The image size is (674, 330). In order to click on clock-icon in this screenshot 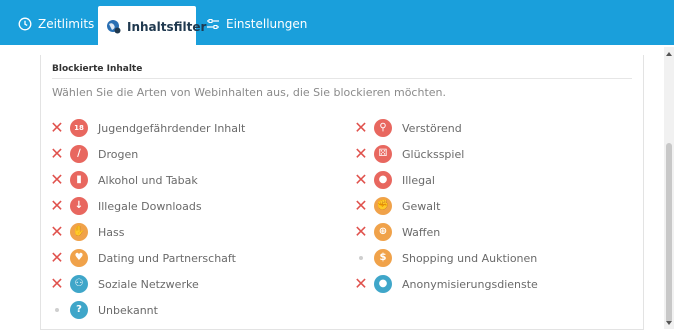, I will do `click(25, 24)`.